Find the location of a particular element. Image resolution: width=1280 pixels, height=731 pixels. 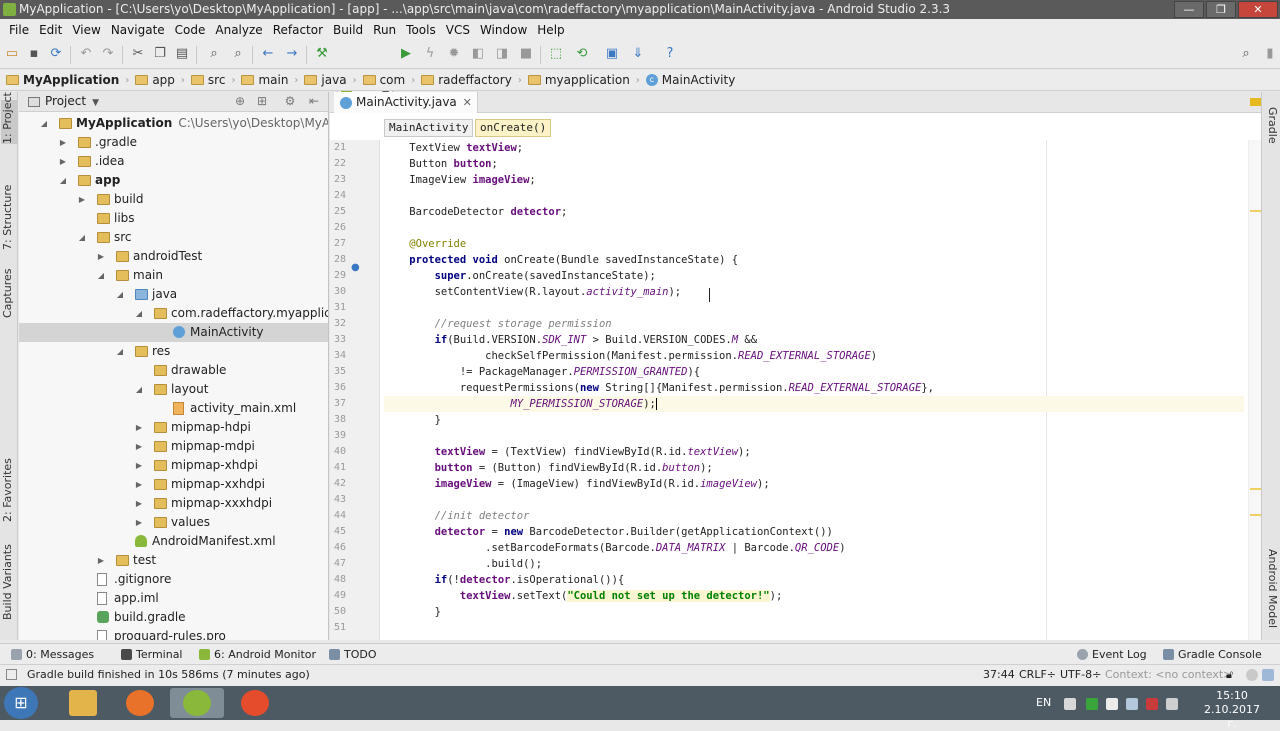

back-icon: ← is located at coordinates (268, 54).